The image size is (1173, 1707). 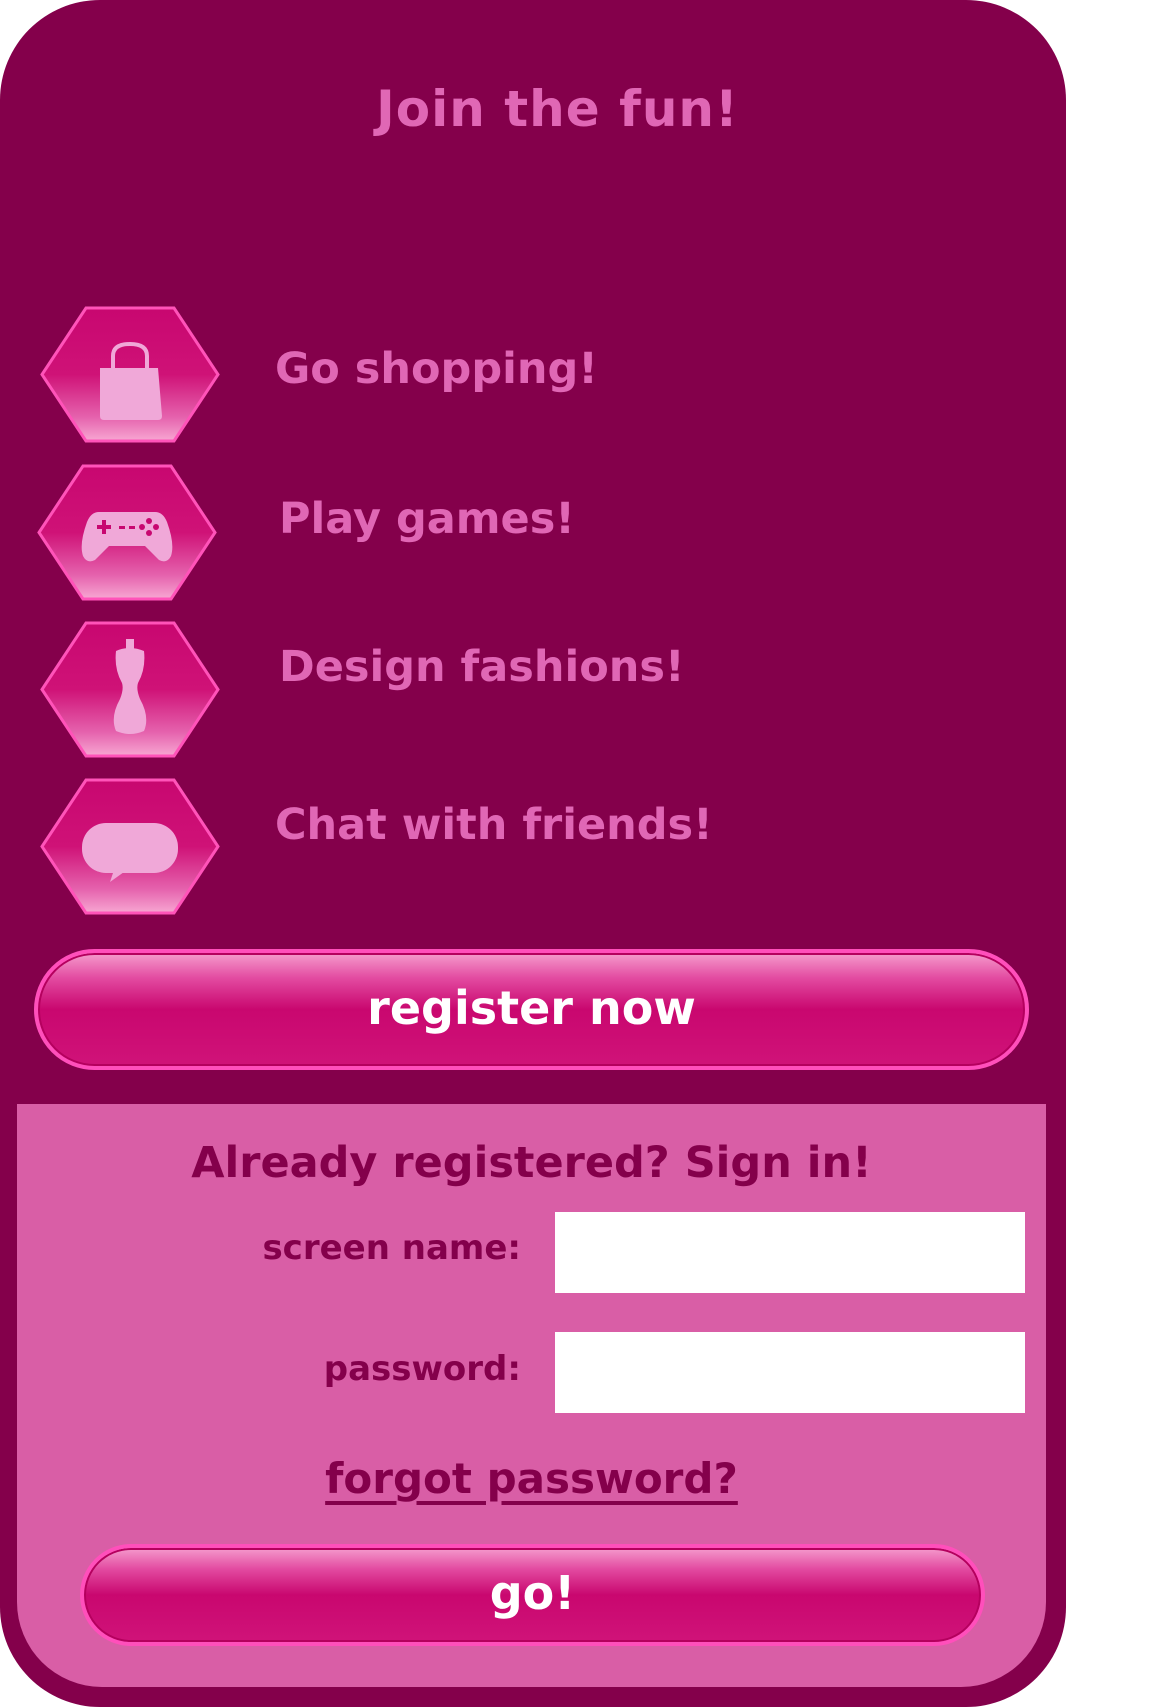 What do you see at coordinates (482, 667) in the screenshot?
I see `feature-label-fashion: Design fashions!` at bounding box center [482, 667].